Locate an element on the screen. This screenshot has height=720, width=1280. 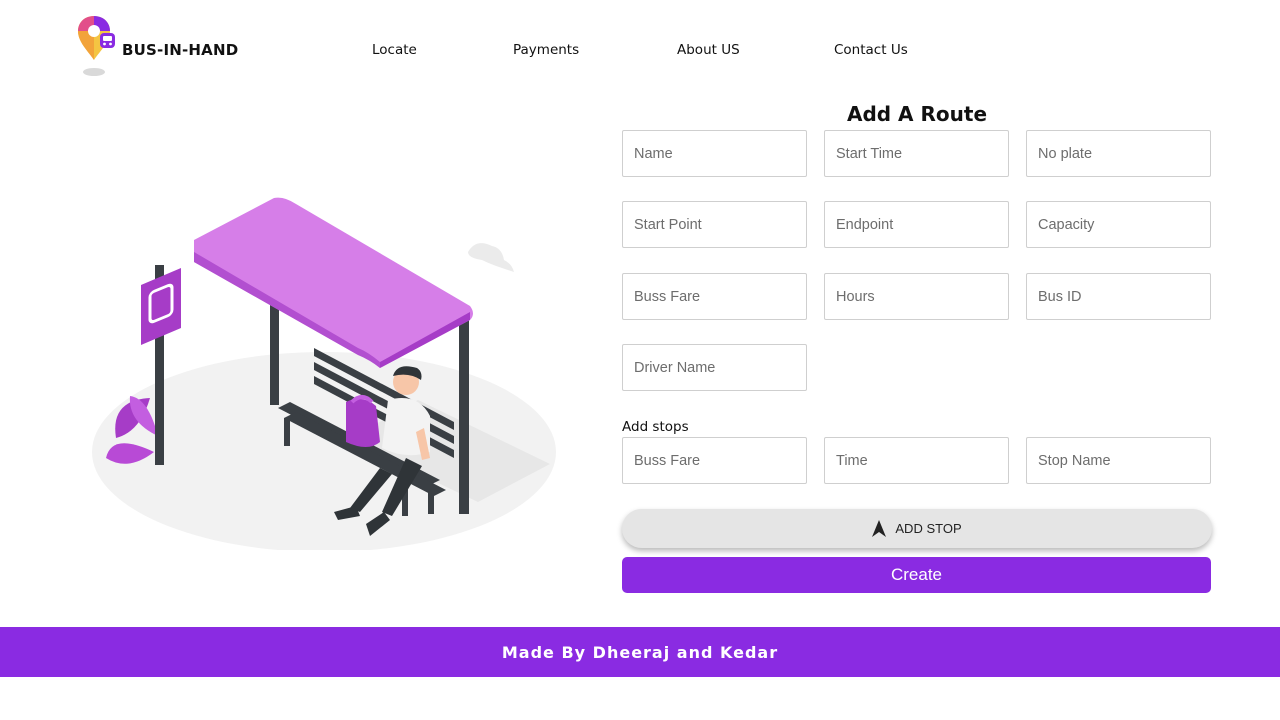
footer-credit: Made By Dheeraj and Kedar is located at coordinates (640, 652).